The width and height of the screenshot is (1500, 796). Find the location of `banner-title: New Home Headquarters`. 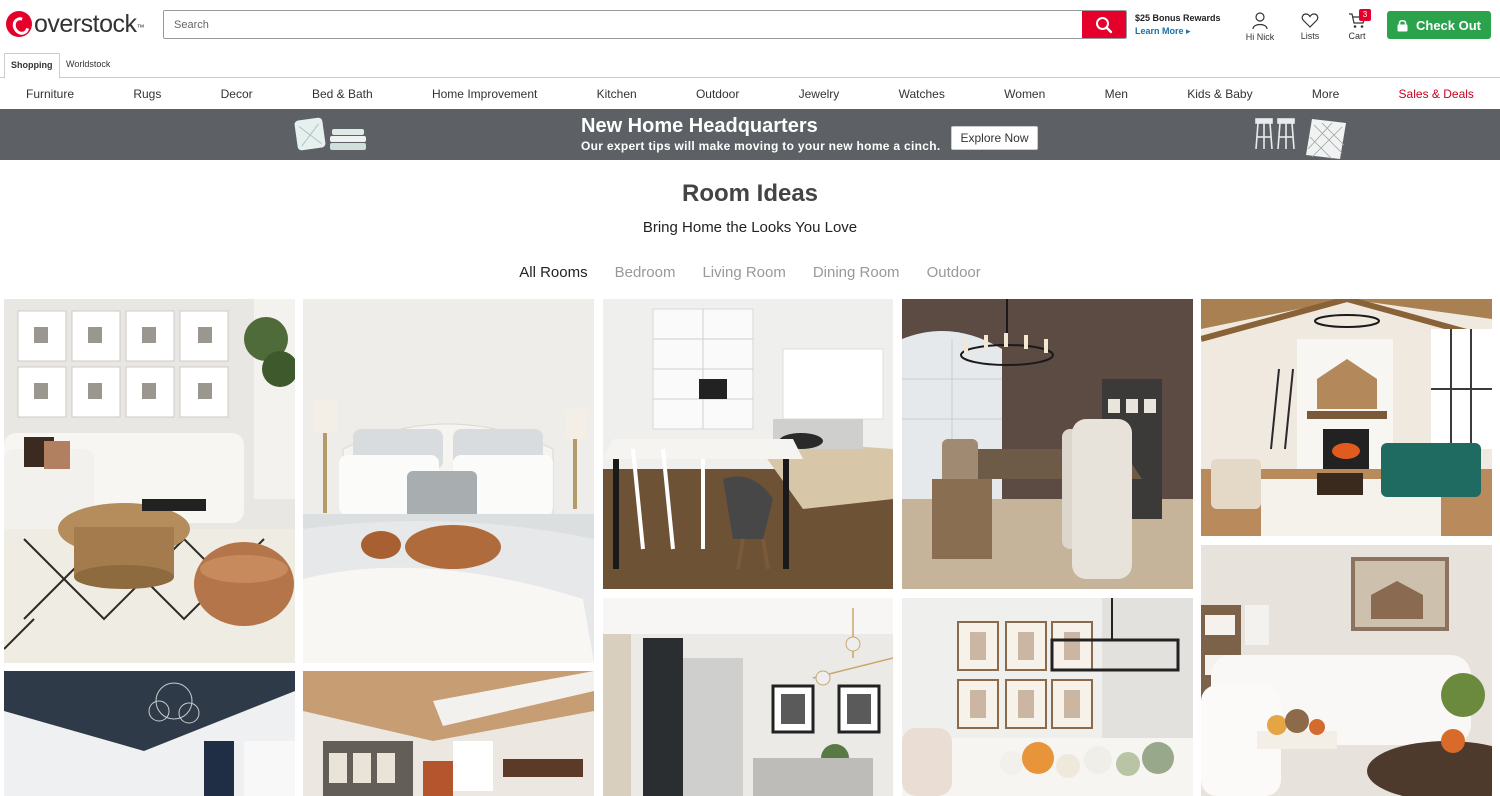

banner-title: New Home Headquarters is located at coordinates (699, 126).